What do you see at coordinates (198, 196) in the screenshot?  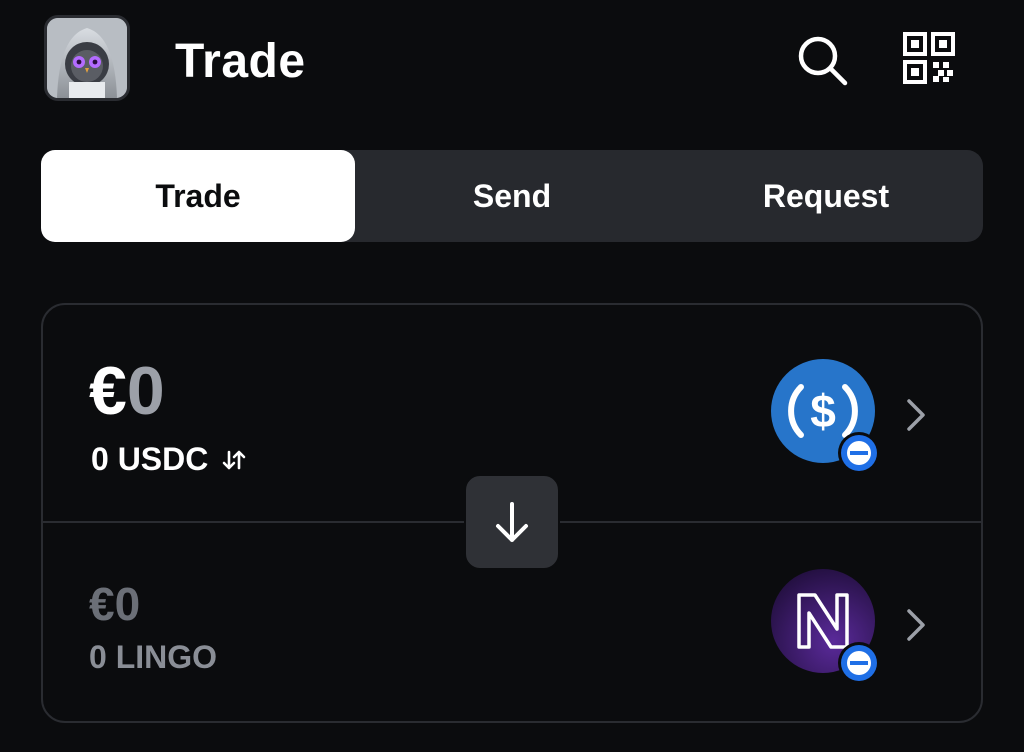 I see `tab-trade: Trade` at bounding box center [198, 196].